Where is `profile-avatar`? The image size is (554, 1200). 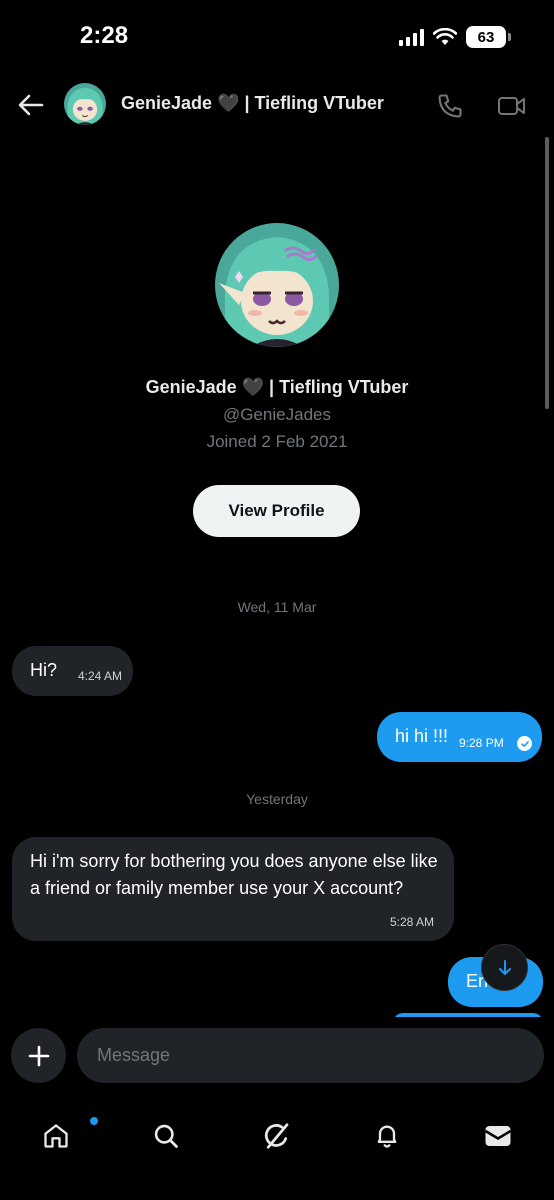 profile-avatar is located at coordinates (277, 285).